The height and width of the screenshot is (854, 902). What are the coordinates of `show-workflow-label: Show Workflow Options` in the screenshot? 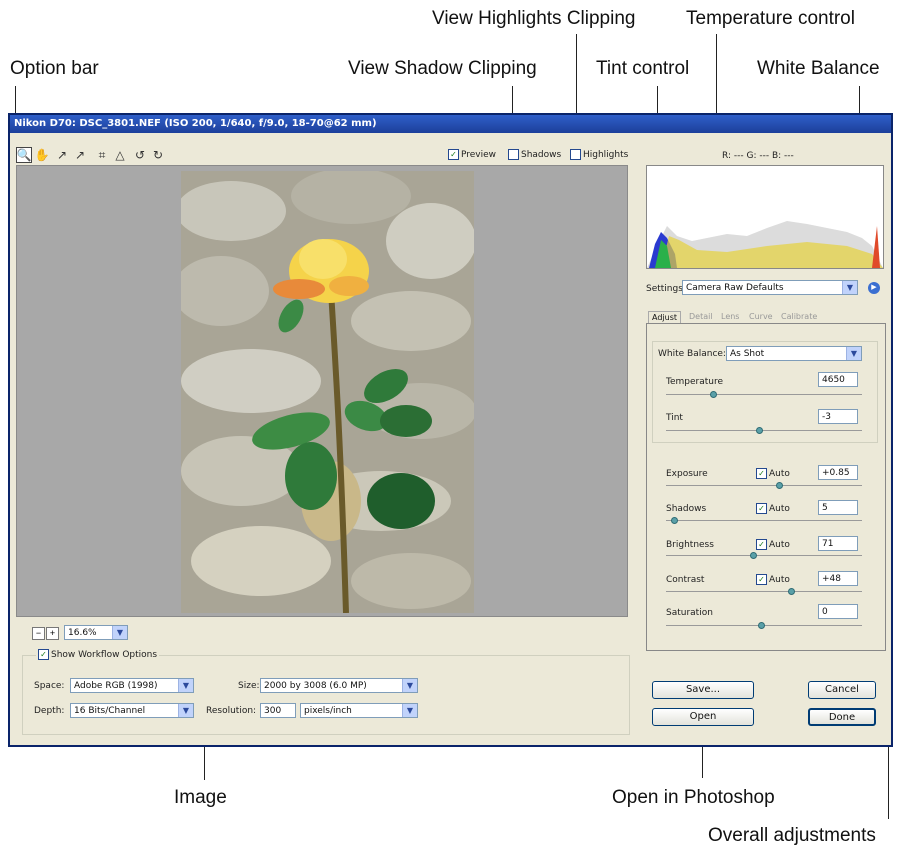 It's located at (104, 654).